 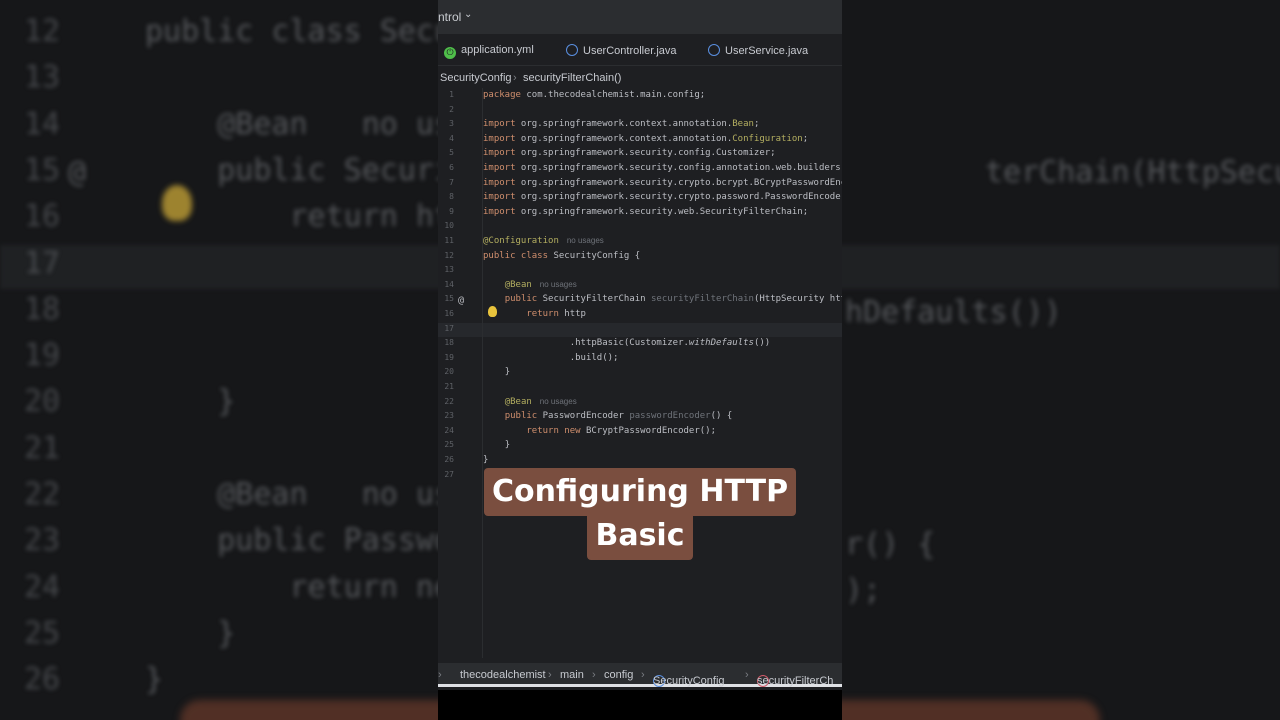 I want to click on code-token: package, so click(x=502, y=95).